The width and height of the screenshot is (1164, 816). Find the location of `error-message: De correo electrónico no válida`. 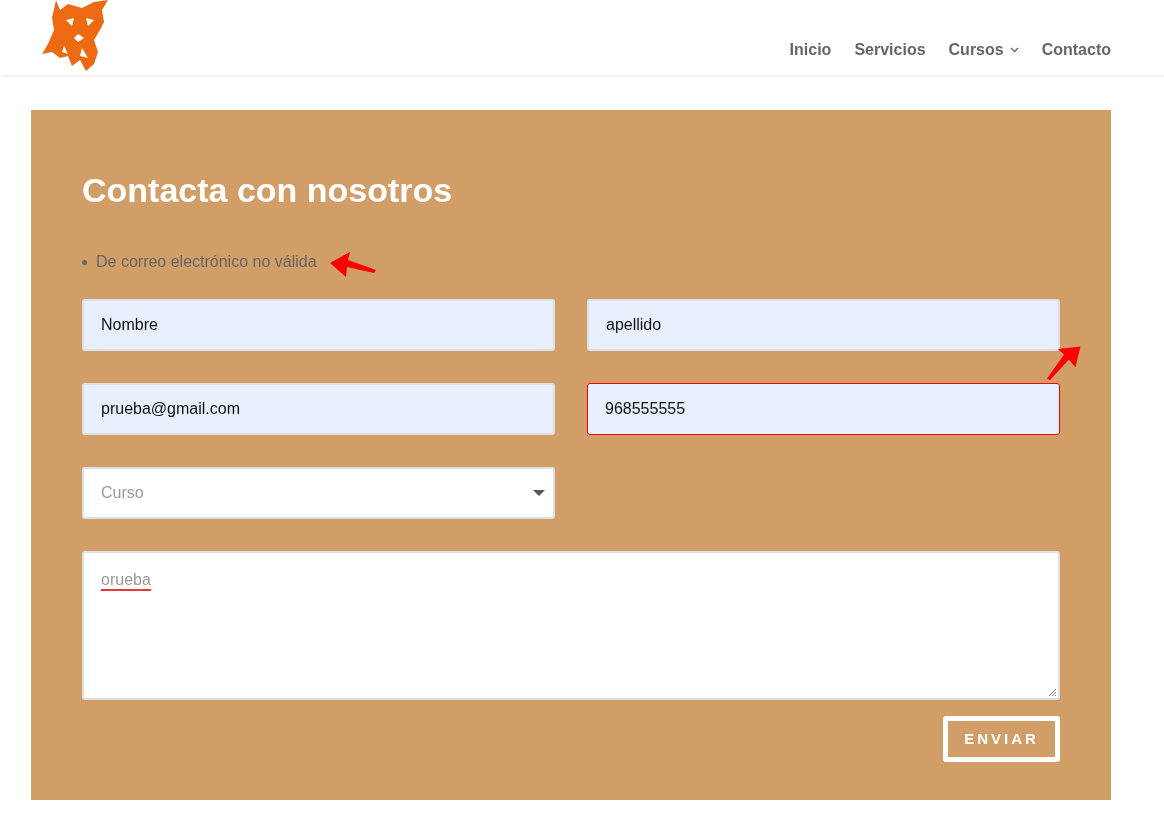

error-message: De correo electrónico no válida is located at coordinates (206, 262).